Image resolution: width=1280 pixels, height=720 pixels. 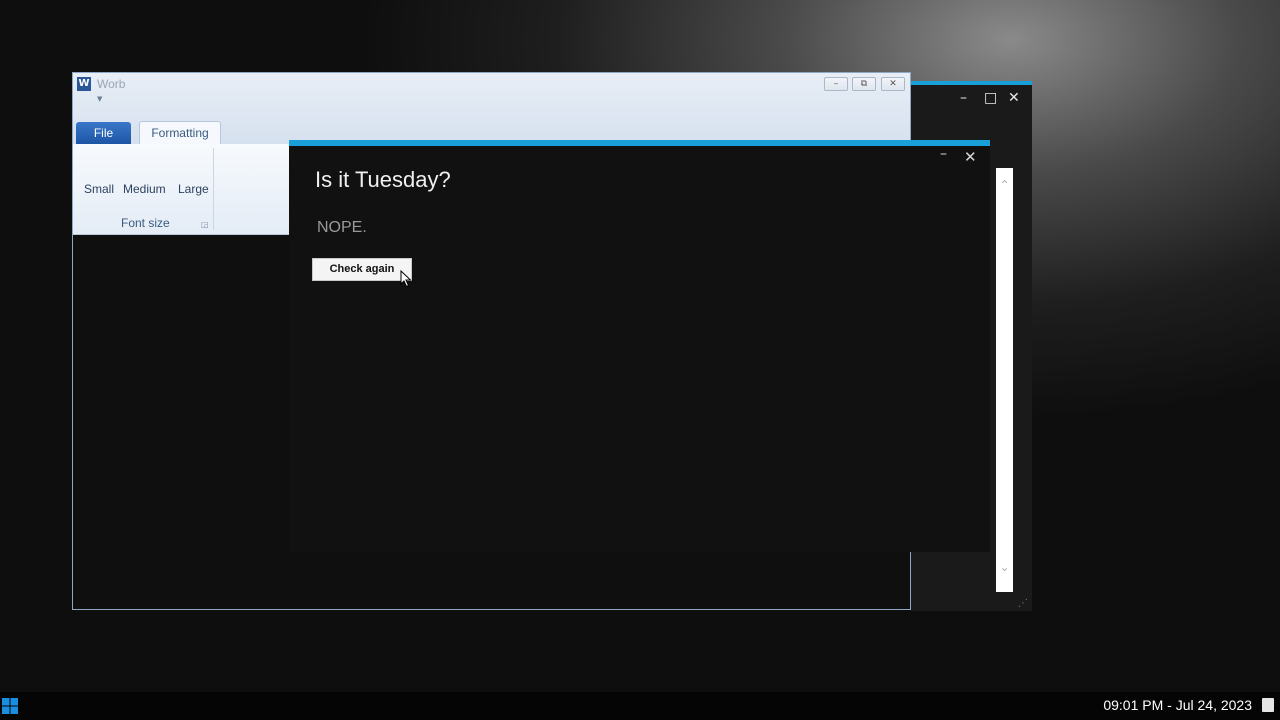 I want to click on window-title: Worb, so click(x=111, y=84).